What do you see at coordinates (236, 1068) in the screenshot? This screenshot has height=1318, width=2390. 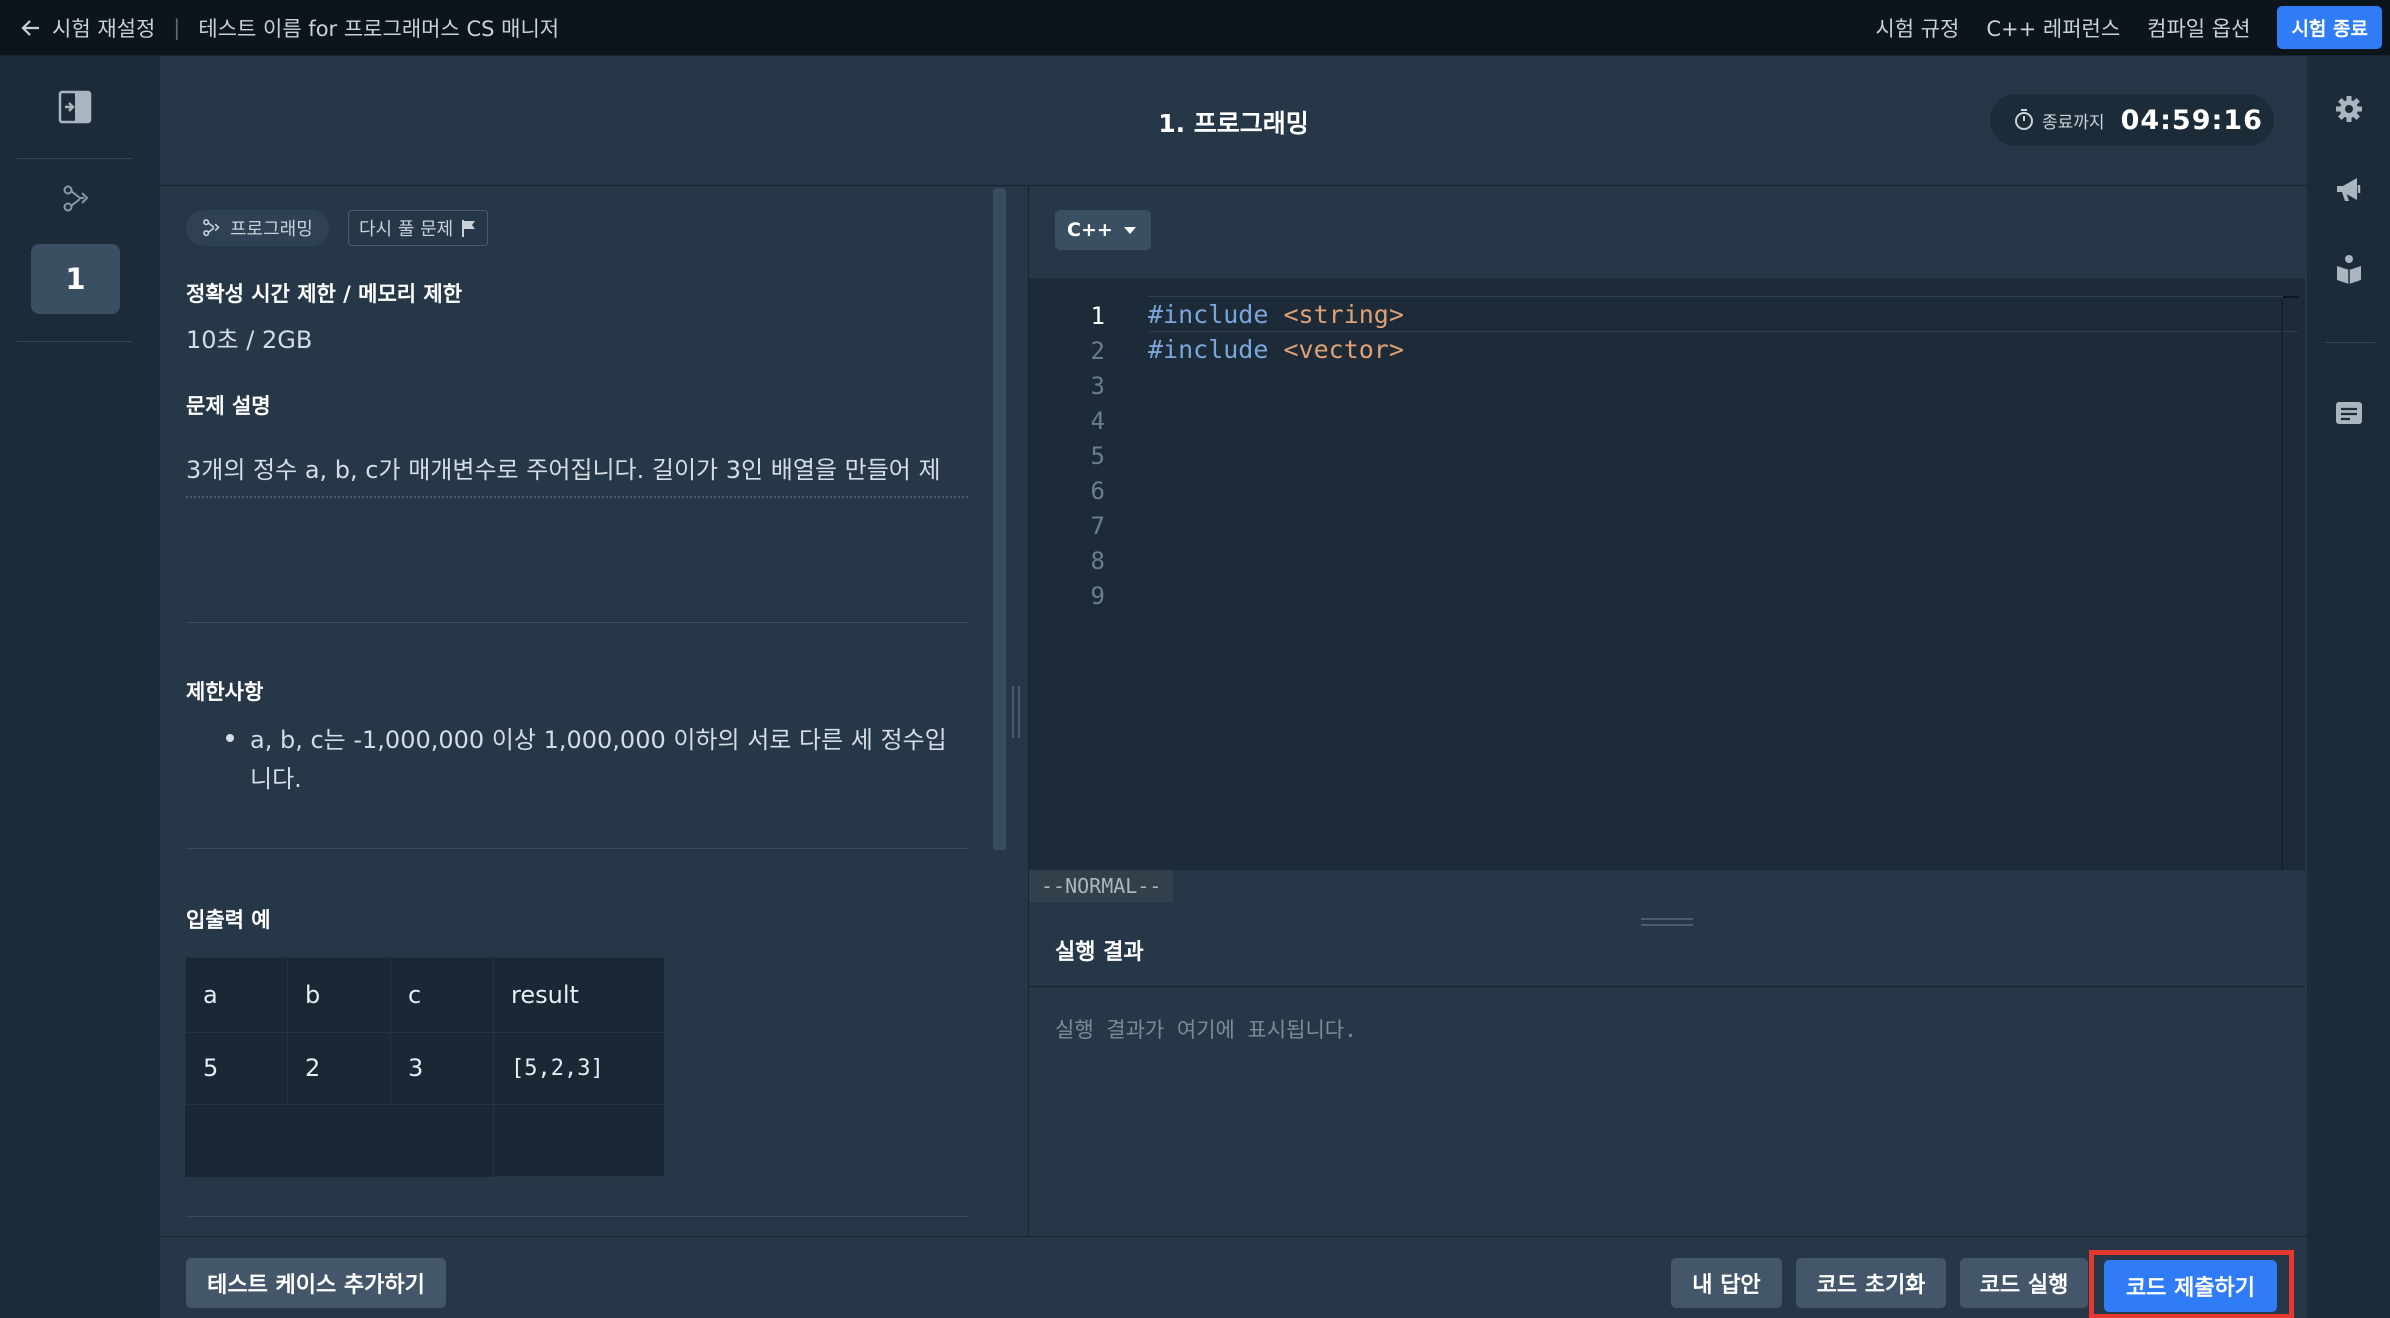 I see `table-cell: 5` at bounding box center [236, 1068].